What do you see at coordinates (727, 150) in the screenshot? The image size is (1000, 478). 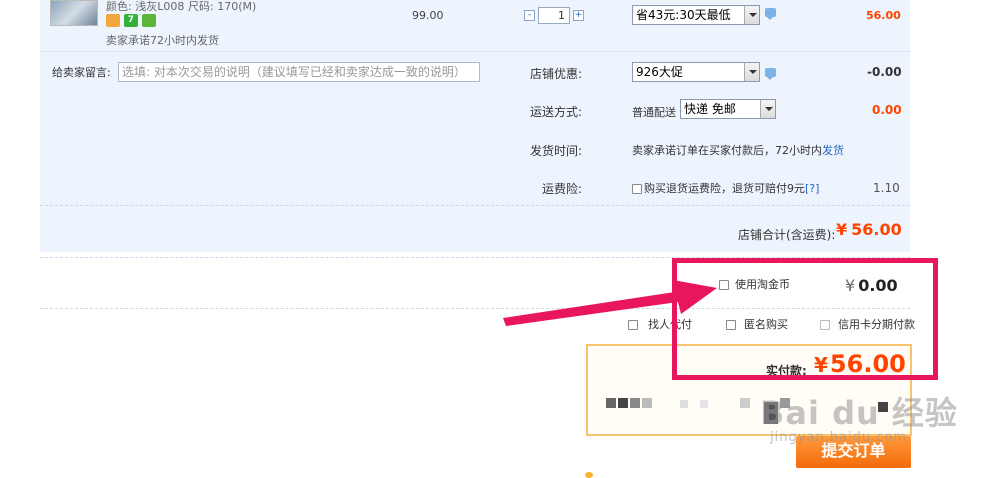 I see `ship-time-desc: 卖家承诺订单在买家付款后，72小时内` at bounding box center [727, 150].